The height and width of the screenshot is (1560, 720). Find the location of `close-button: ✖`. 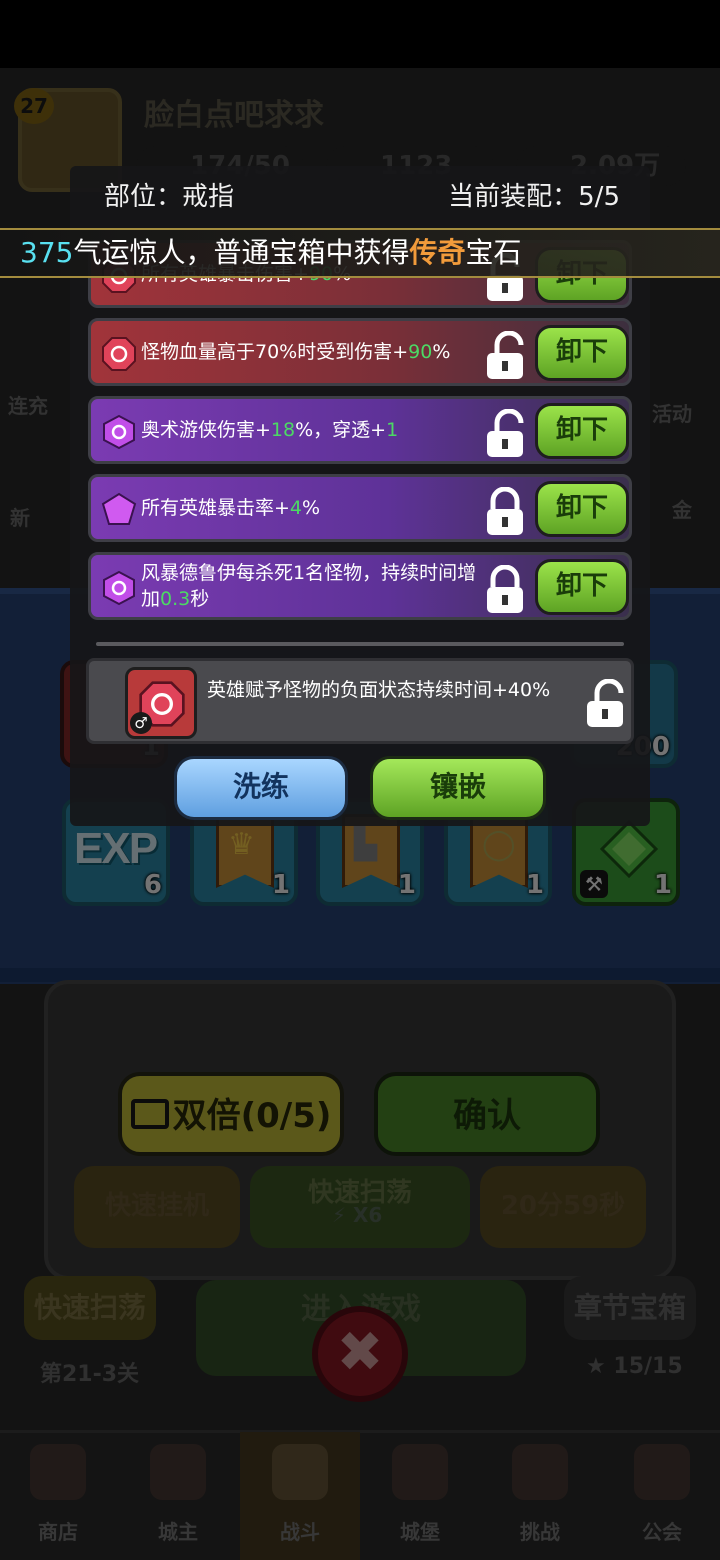

close-button: ✖ is located at coordinates (360, 1354).